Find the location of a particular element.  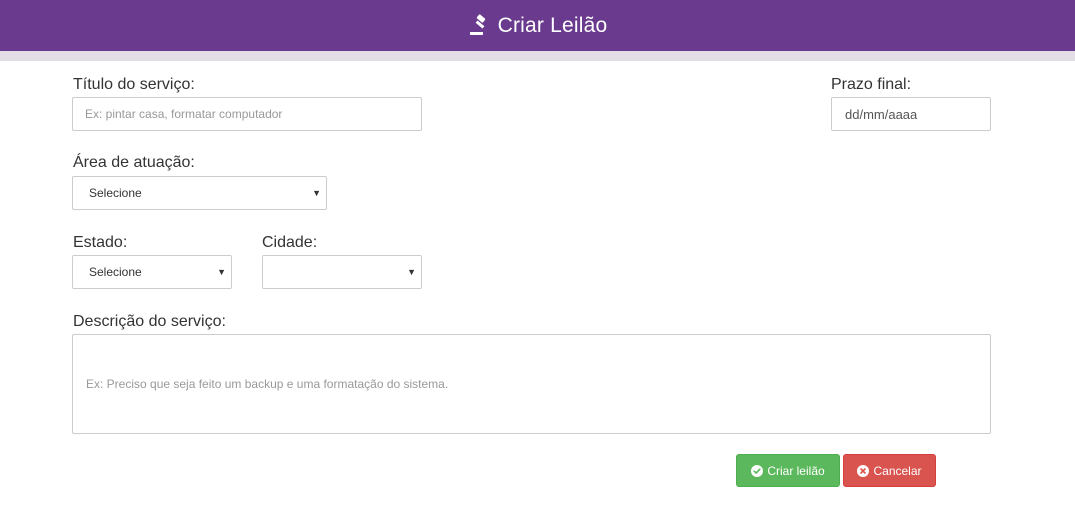

area-select: Selecione ▼ is located at coordinates (199, 193).